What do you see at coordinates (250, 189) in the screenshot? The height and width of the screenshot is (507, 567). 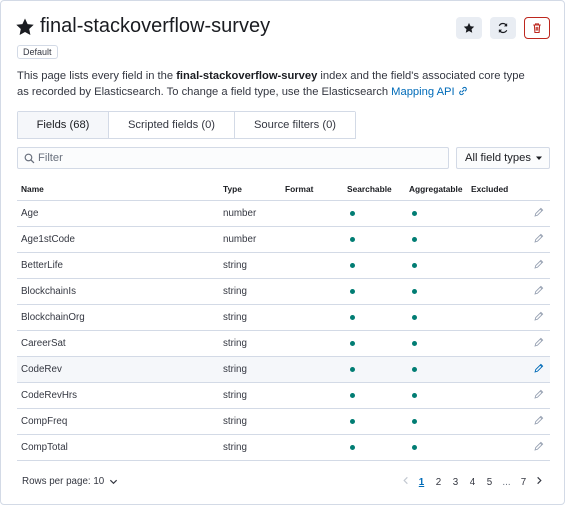 I see `column-header-type: Type` at bounding box center [250, 189].